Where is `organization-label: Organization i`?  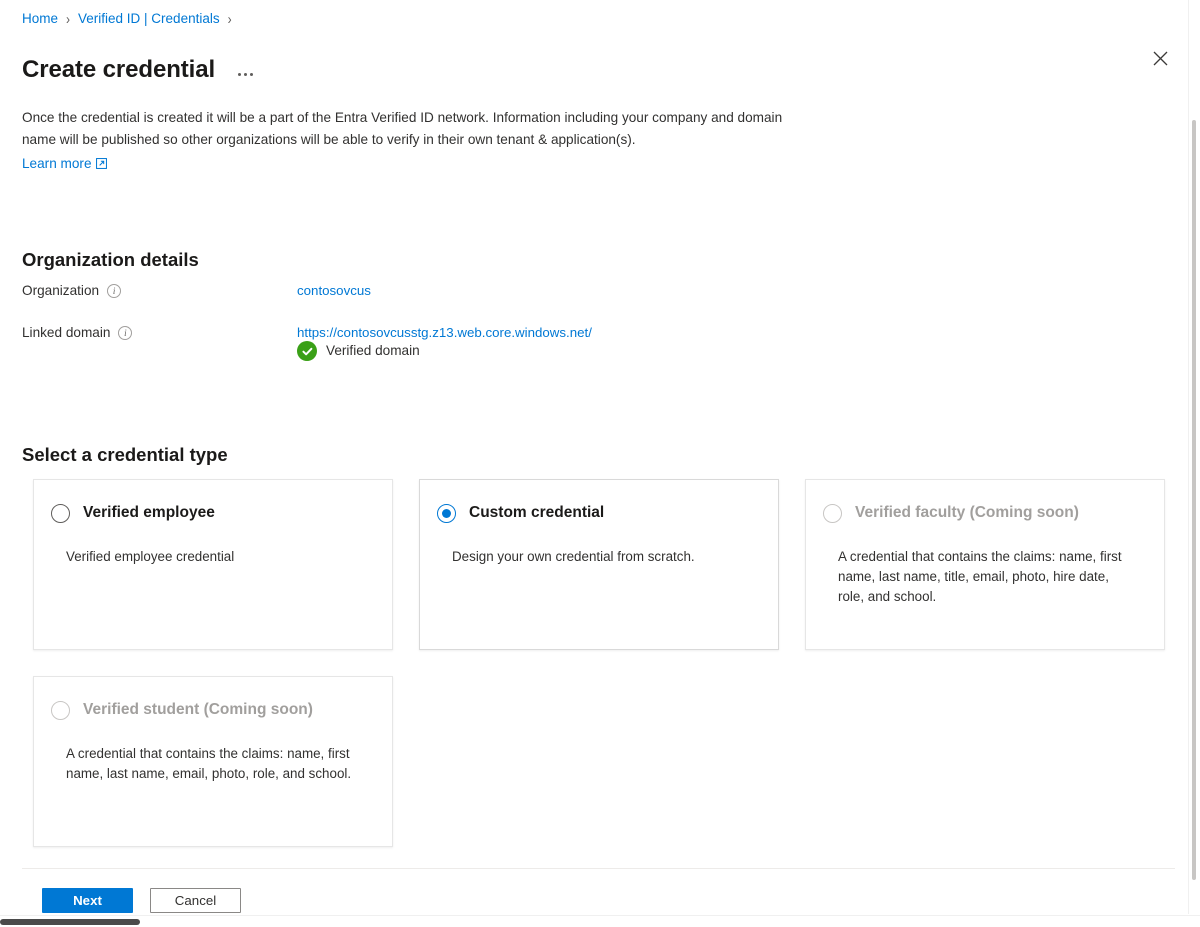
organization-label: Organization i is located at coordinates (72, 291).